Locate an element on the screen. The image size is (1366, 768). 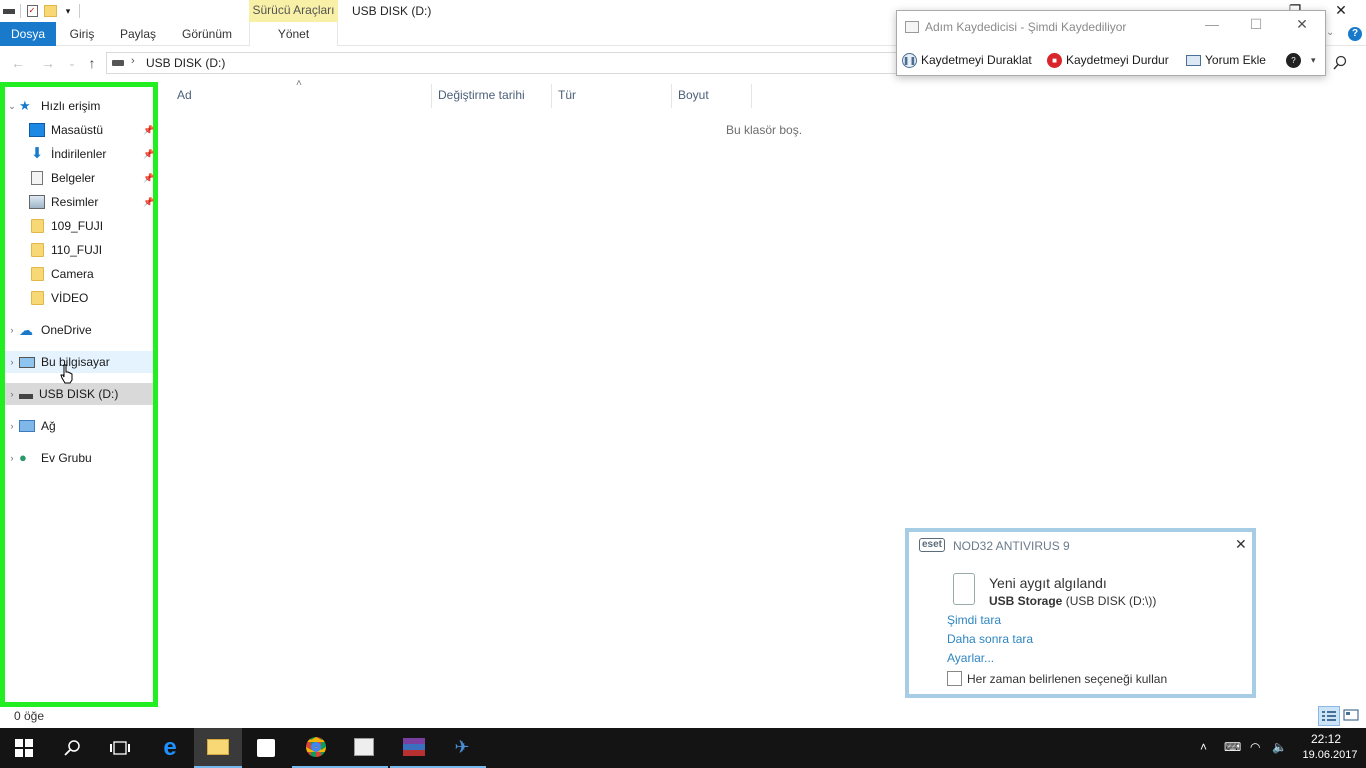
folder-icon is located at coordinates (37, 274).